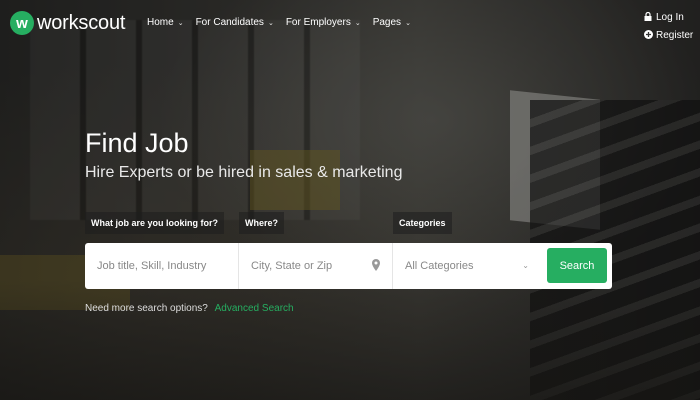  I want to click on nav-item-label: For Employers, so click(318, 22).